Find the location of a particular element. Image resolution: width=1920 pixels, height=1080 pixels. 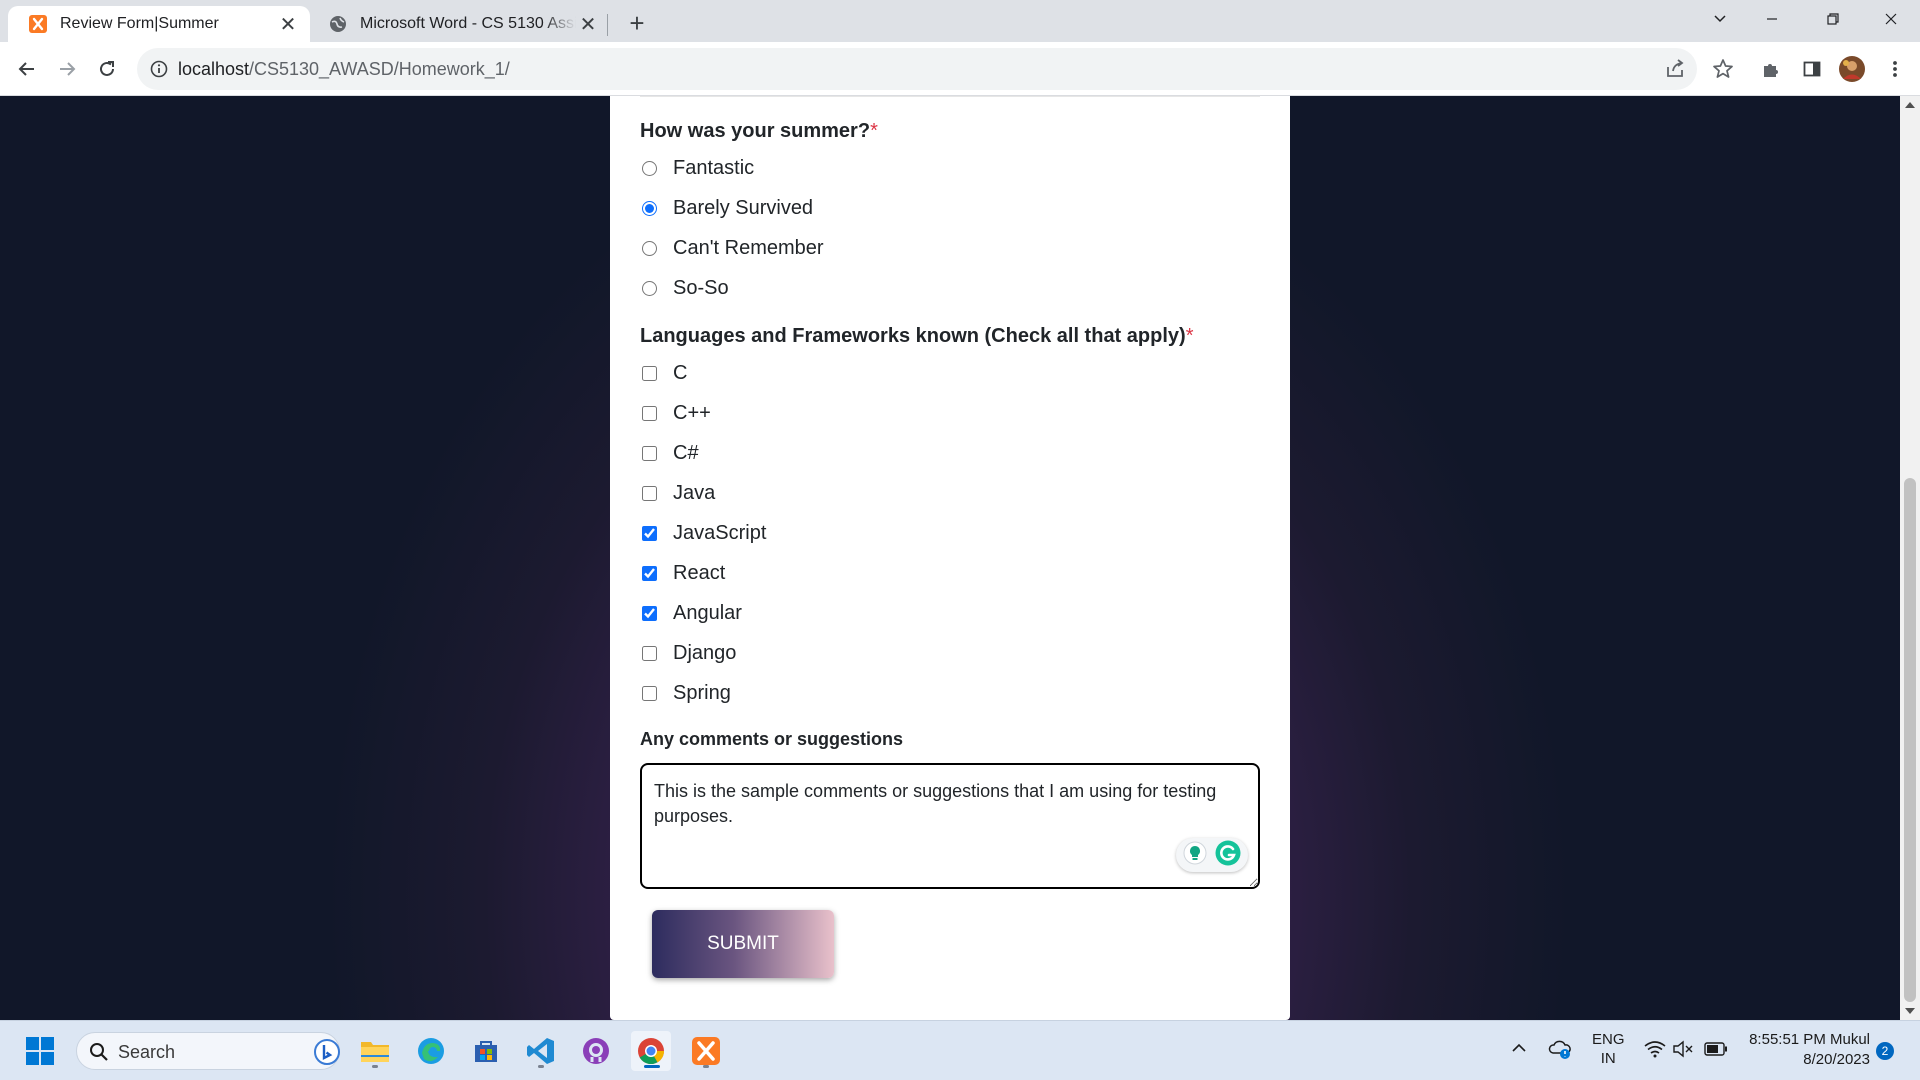

clock-time: 8:55:51 PM Mukul is located at coordinates (1809, 1039).